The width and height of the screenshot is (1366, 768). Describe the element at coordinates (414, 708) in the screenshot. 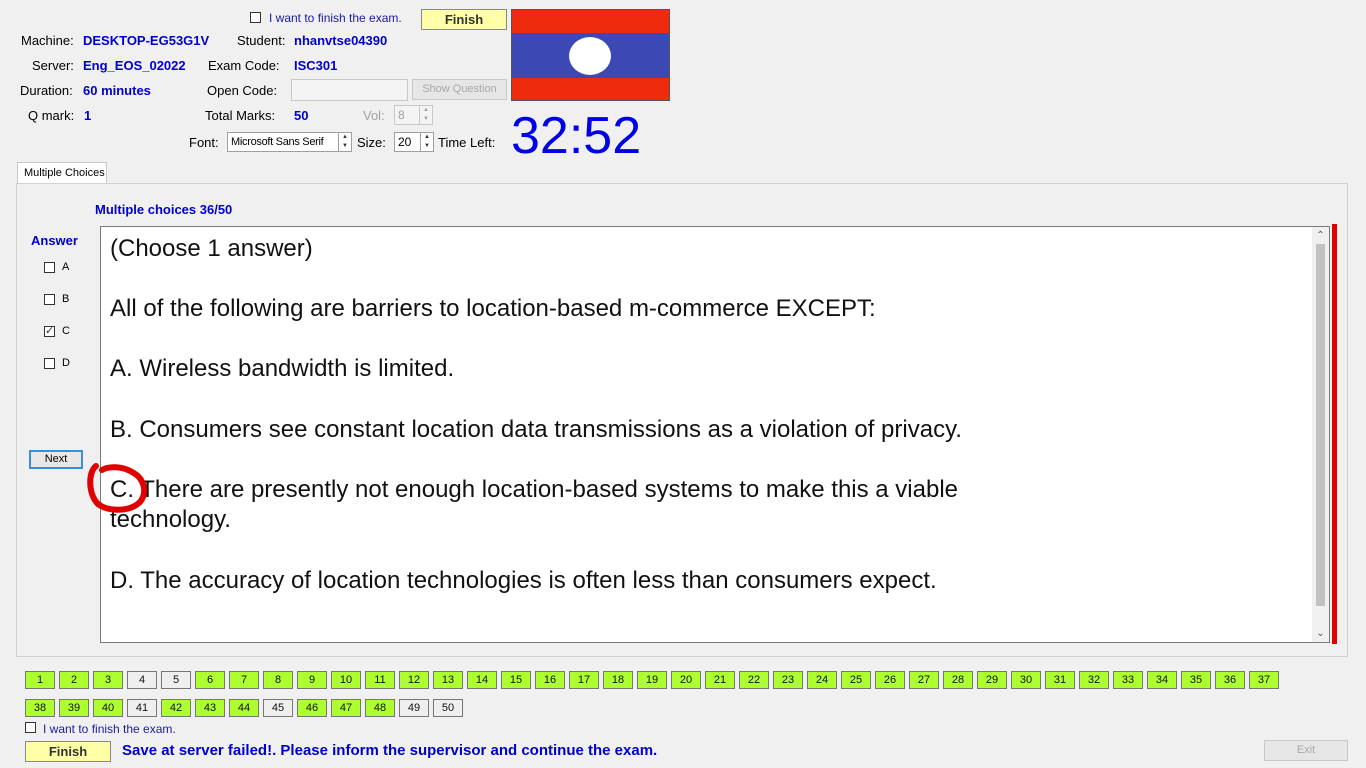

I see `question-nav-button: 49` at that location.